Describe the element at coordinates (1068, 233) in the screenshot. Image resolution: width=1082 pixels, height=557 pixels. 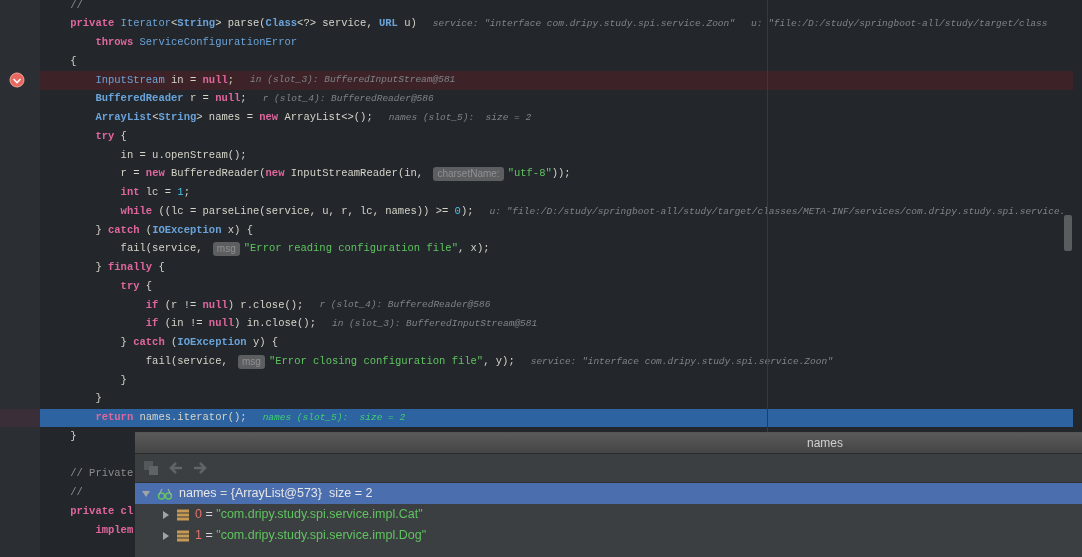
I see `scrollbar-thumb` at that location.